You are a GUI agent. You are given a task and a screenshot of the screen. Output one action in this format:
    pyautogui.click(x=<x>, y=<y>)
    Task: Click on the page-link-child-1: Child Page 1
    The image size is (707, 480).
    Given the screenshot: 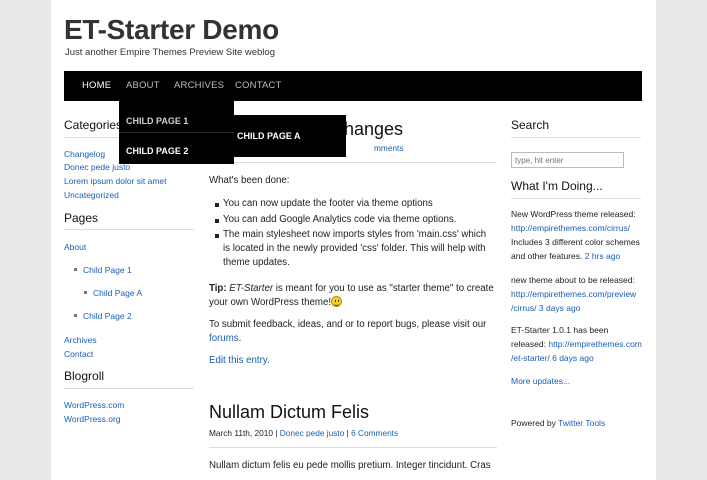 What is the action you would take?
    pyautogui.click(x=107, y=270)
    